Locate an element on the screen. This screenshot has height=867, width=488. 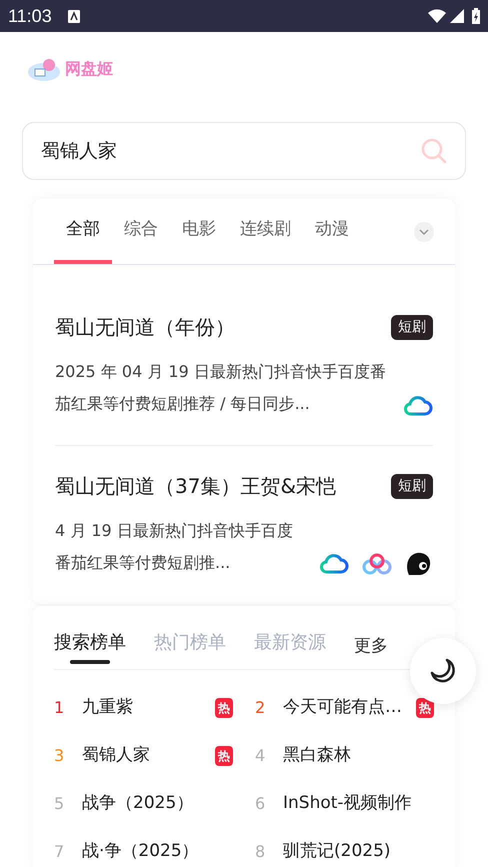
logo-text: 网盘姬 is located at coordinates (89, 69).